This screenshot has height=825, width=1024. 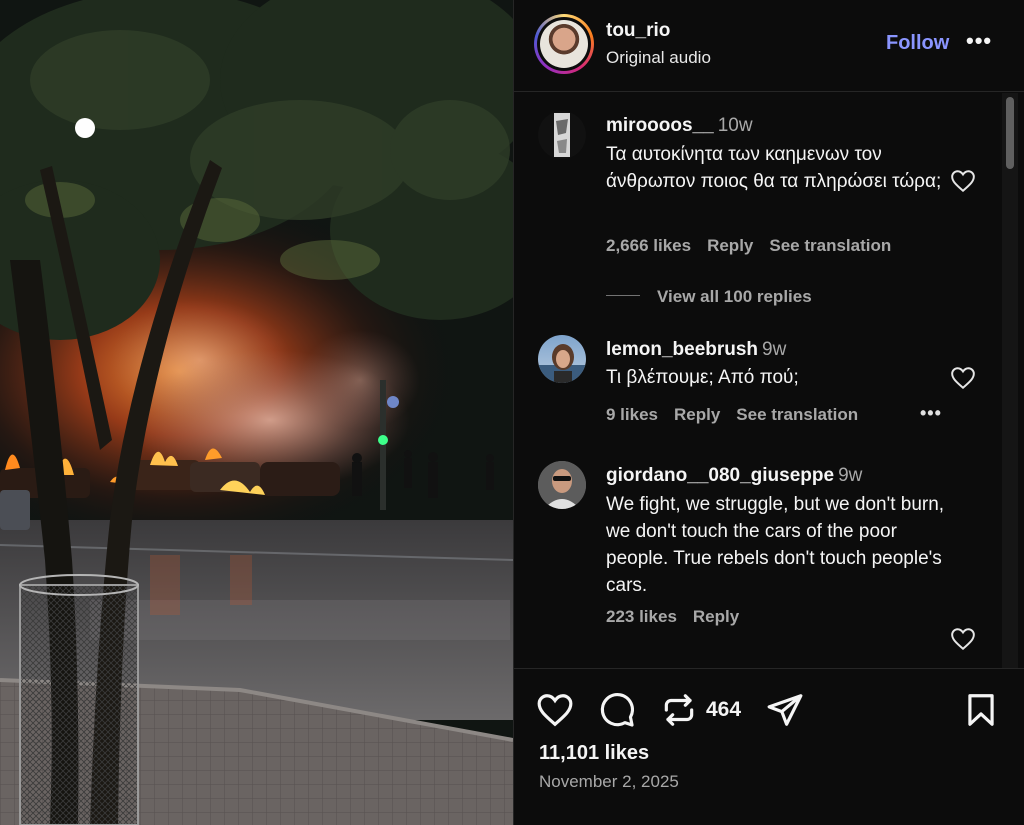 What do you see at coordinates (735, 125) in the screenshot?
I see `comment-timestamp: 10w` at bounding box center [735, 125].